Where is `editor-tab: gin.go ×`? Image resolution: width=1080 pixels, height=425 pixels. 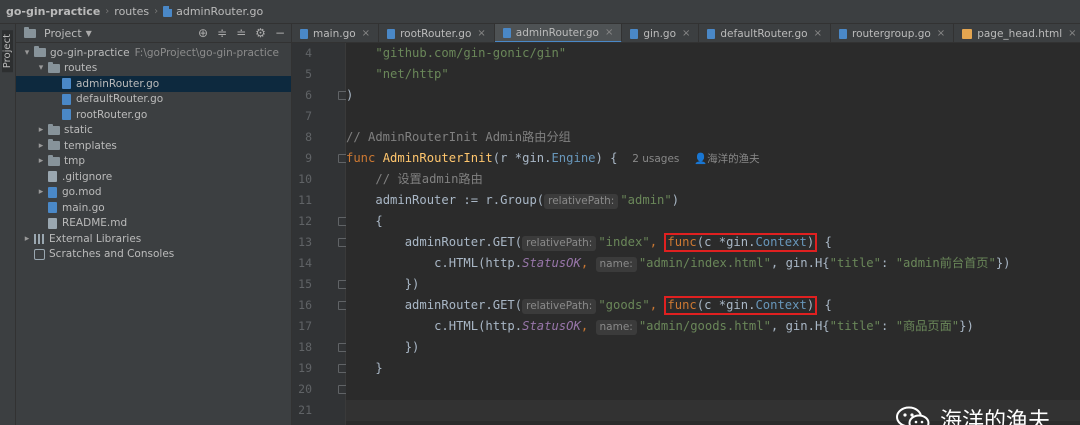
editor-tab: gin.go × is located at coordinates (661, 33).